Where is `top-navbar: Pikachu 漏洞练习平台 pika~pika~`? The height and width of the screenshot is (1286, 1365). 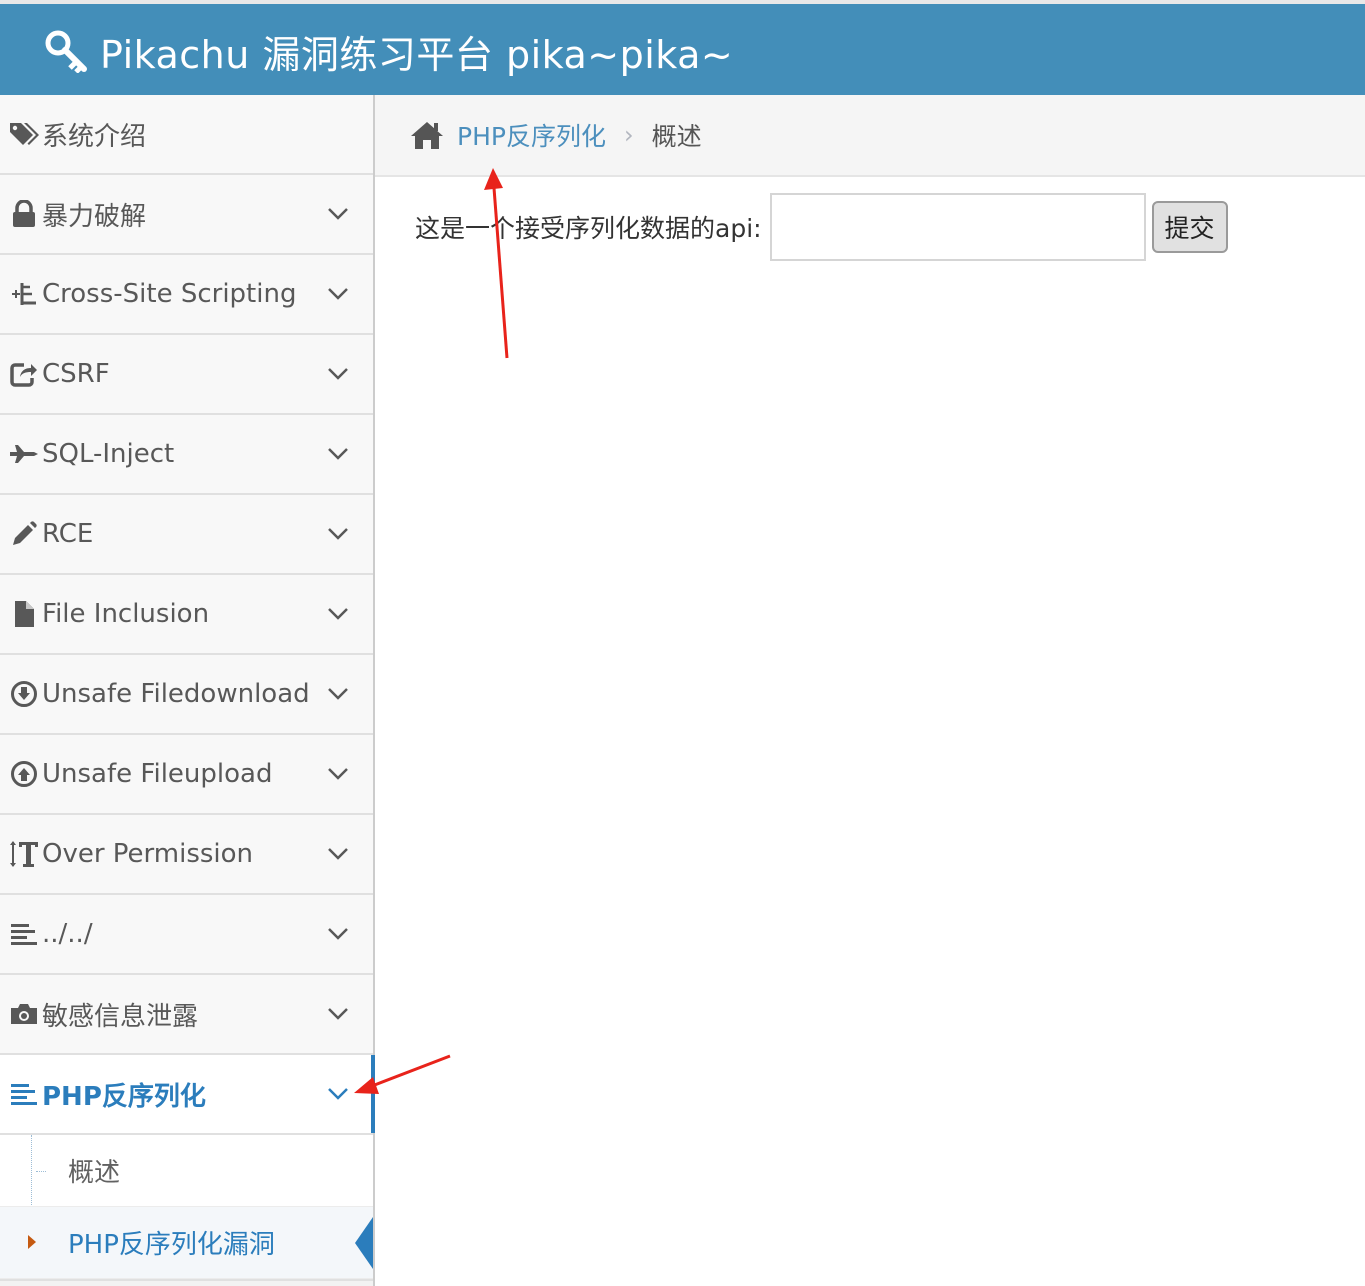
top-navbar: Pikachu 漏洞练习平台 pika~pika~ is located at coordinates (682, 47).